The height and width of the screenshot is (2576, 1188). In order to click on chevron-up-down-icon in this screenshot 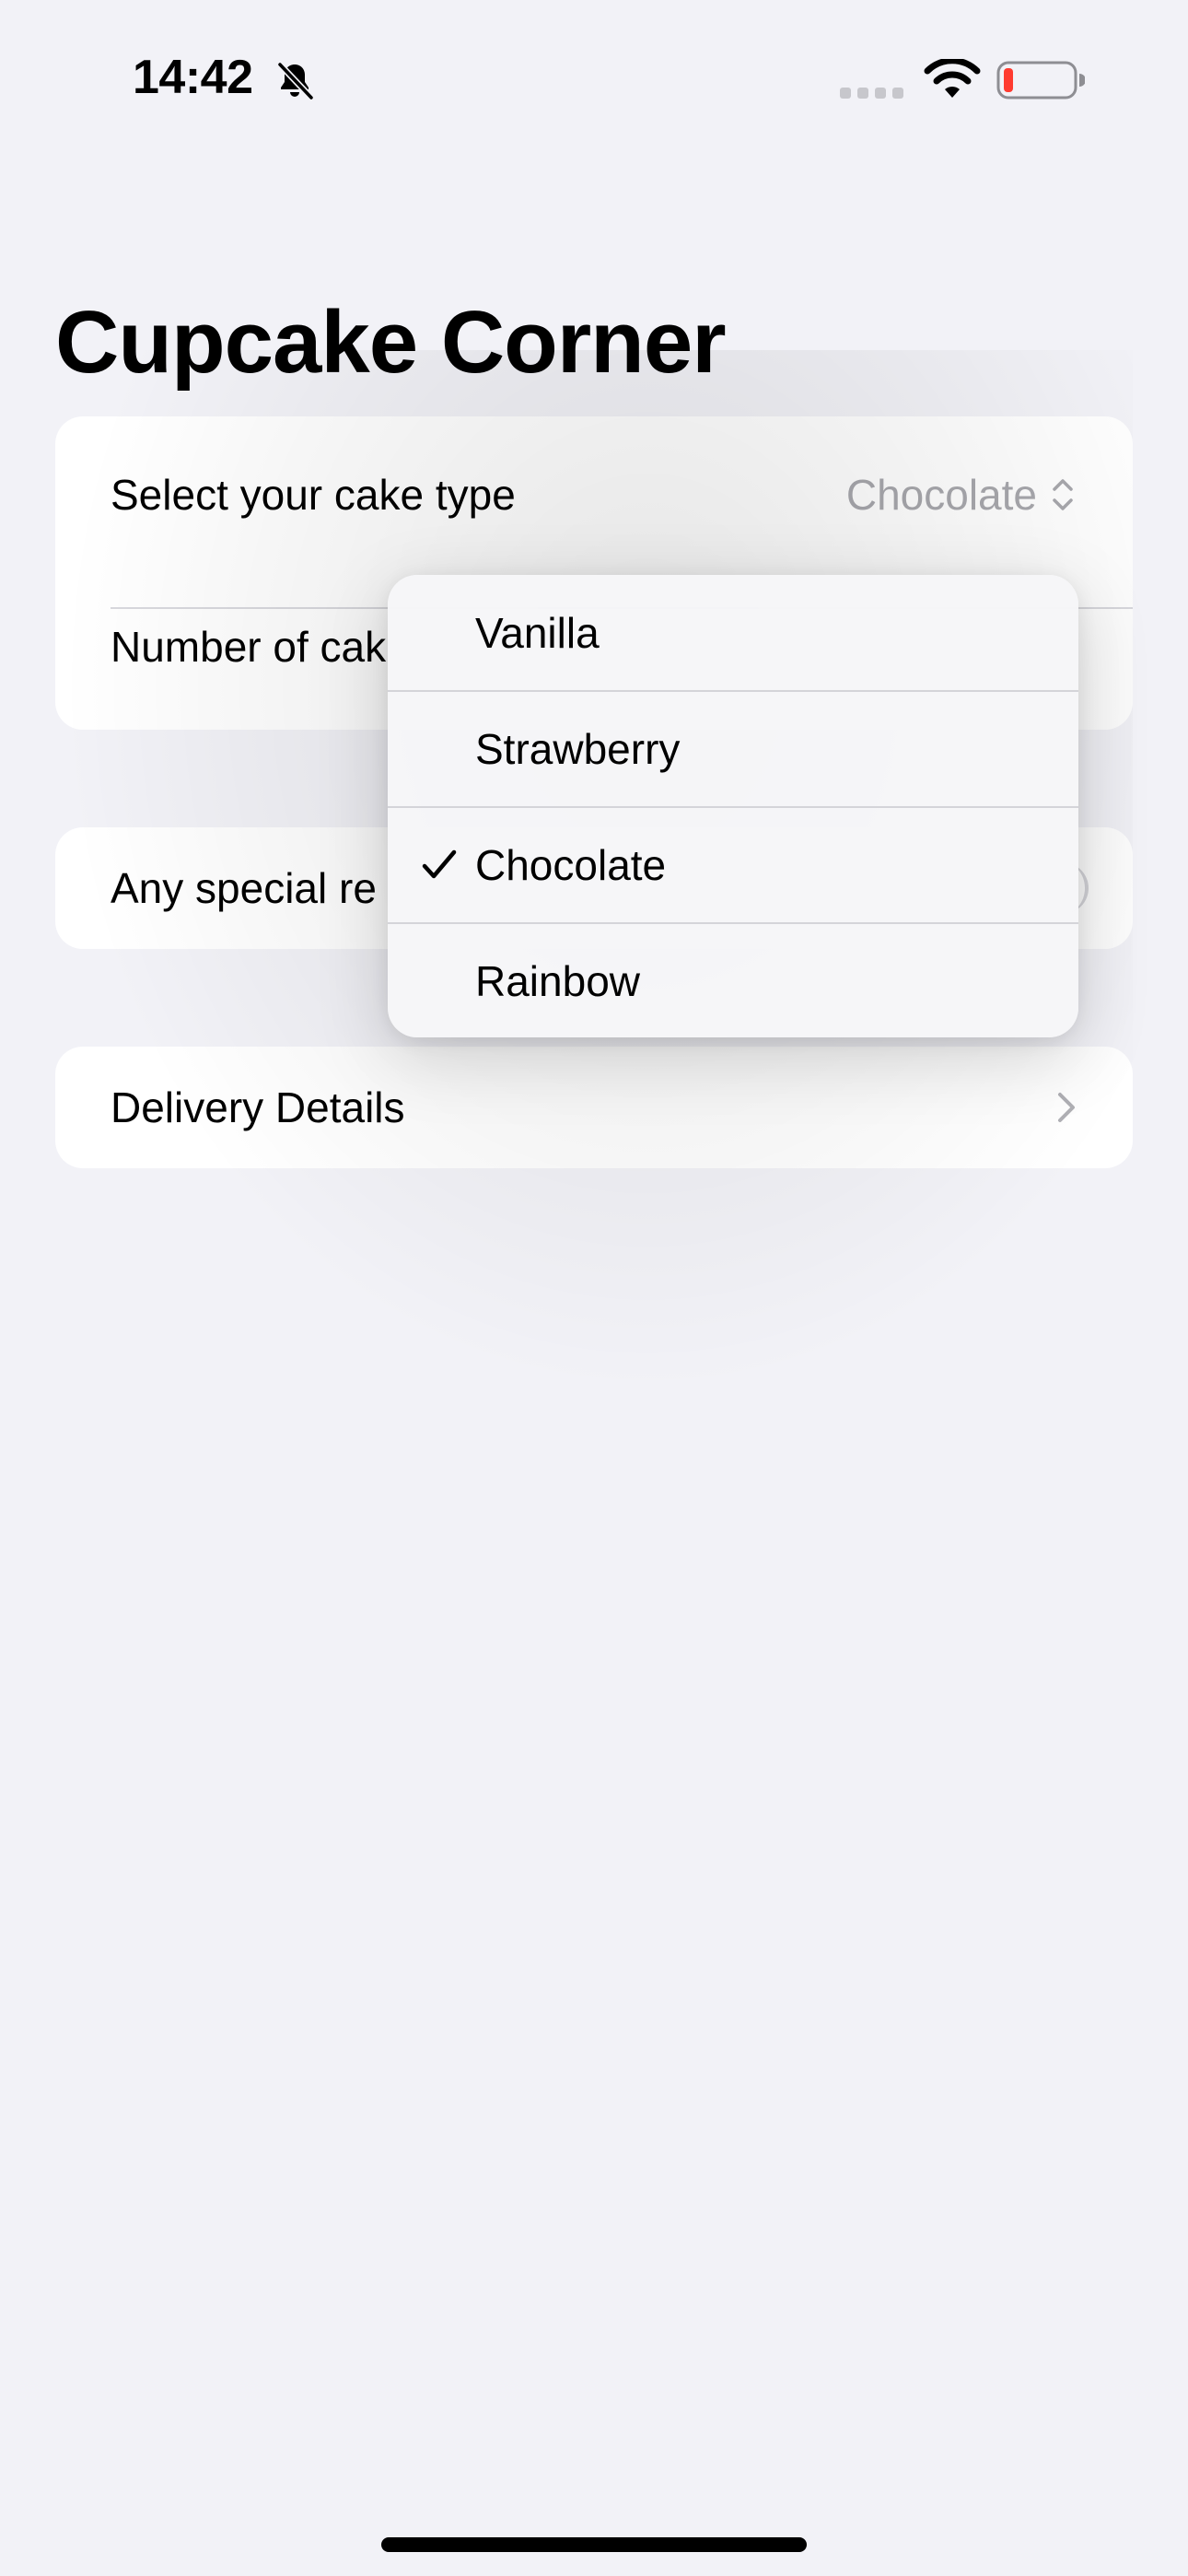, I will do `click(1063, 495)`.